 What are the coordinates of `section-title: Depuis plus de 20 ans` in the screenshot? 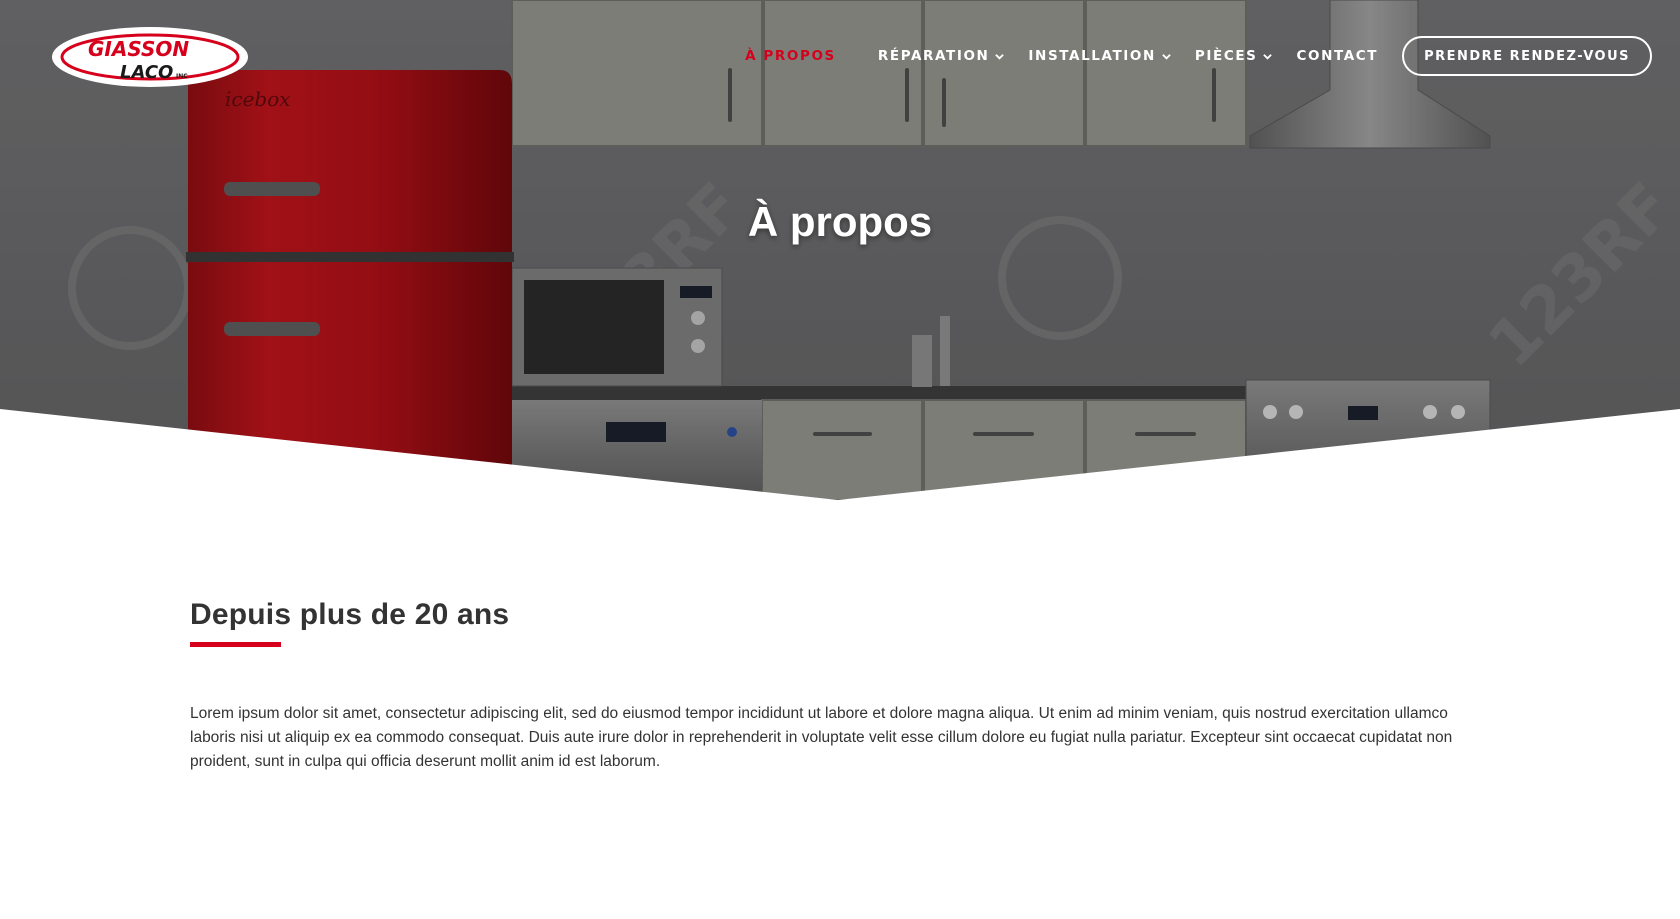 It's located at (350, 614).